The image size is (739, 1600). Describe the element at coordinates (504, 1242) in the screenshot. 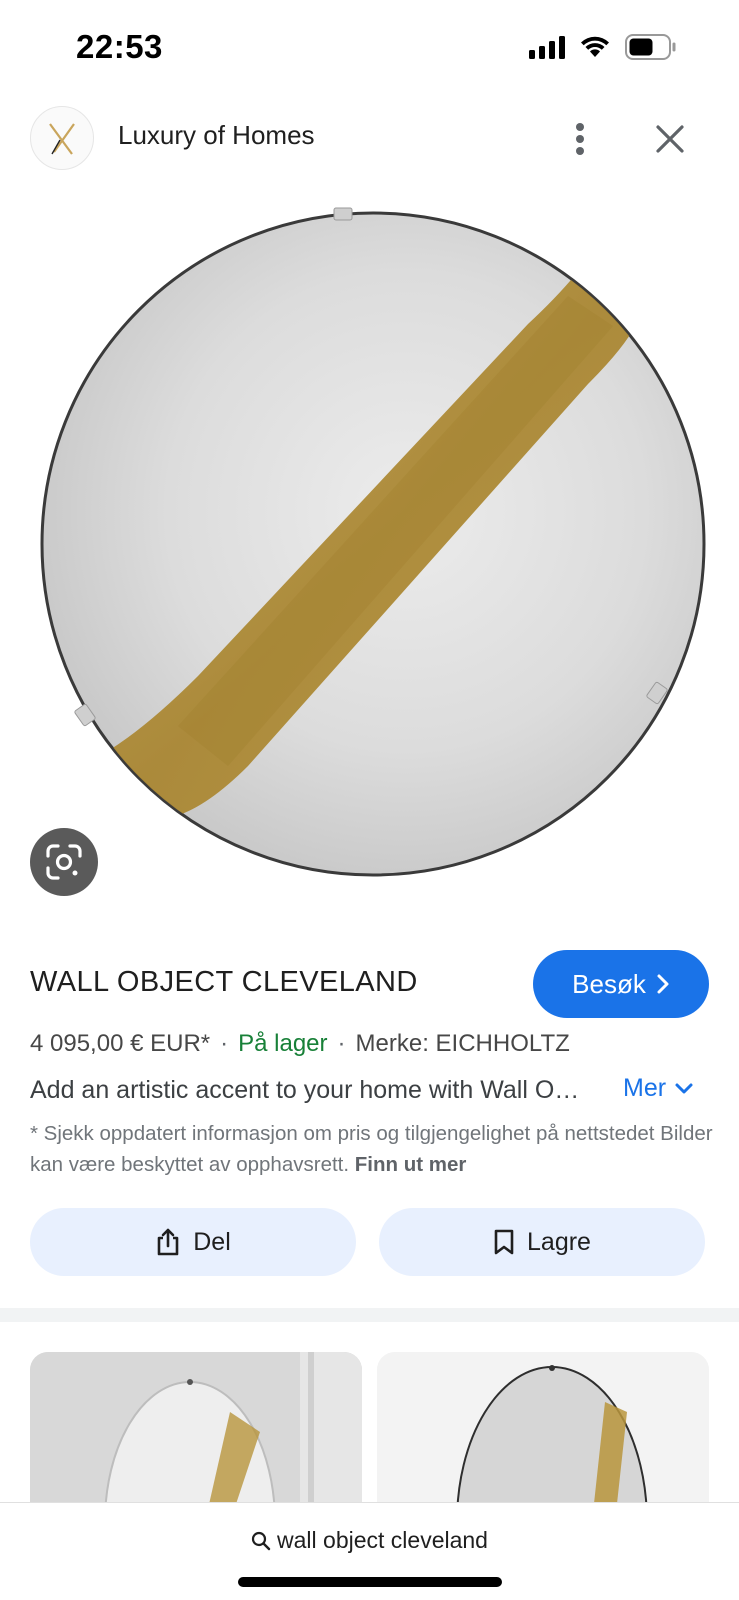

I see `bookmark-icon` at that location.